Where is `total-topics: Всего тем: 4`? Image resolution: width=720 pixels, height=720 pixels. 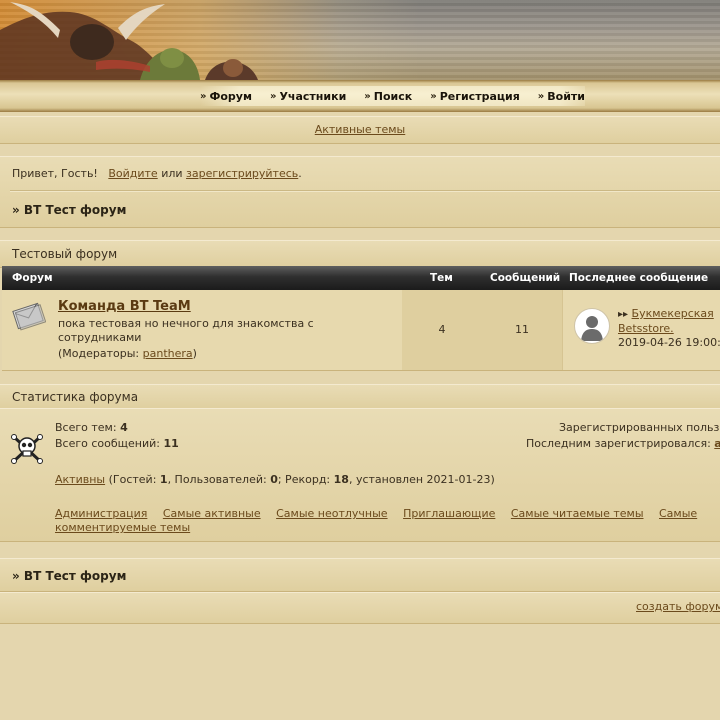
total-topics: Всего тем: 4 is located at coordinates (91, 427).